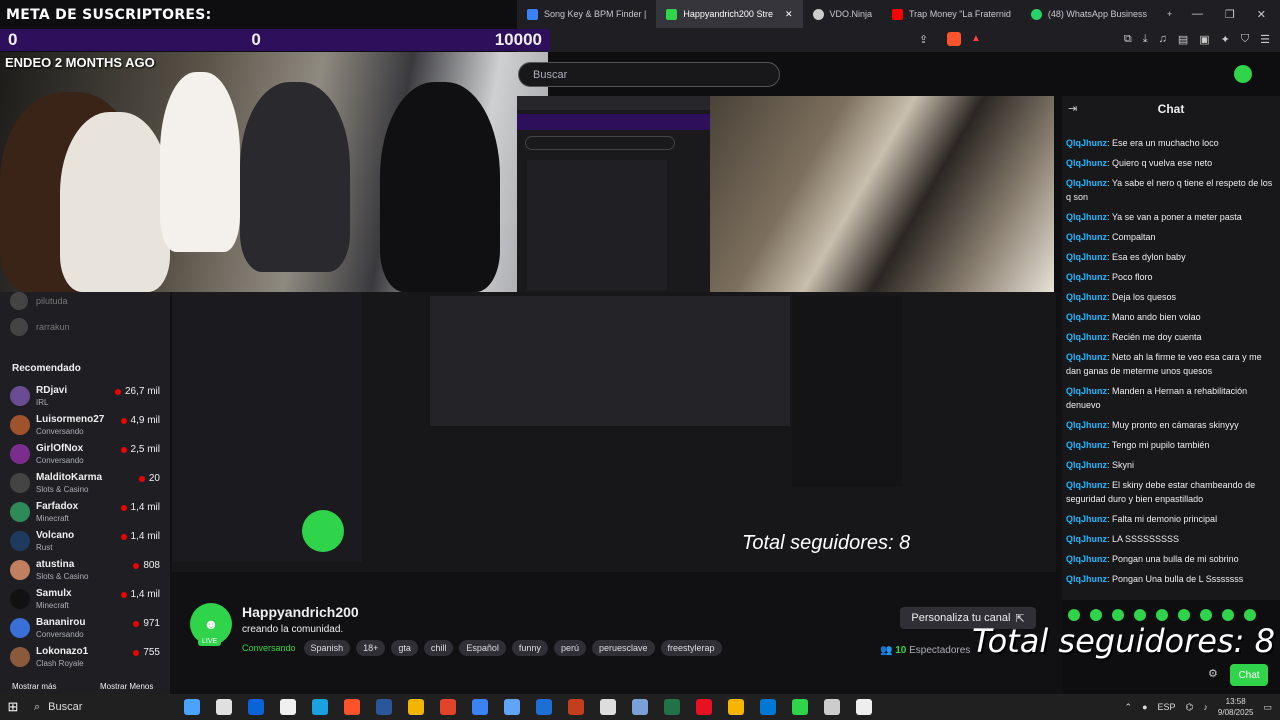 Image resolution: width=1280 pixels, height=720 pixels. I want to click on followed-channel: rarrakun, so click(40, 327).